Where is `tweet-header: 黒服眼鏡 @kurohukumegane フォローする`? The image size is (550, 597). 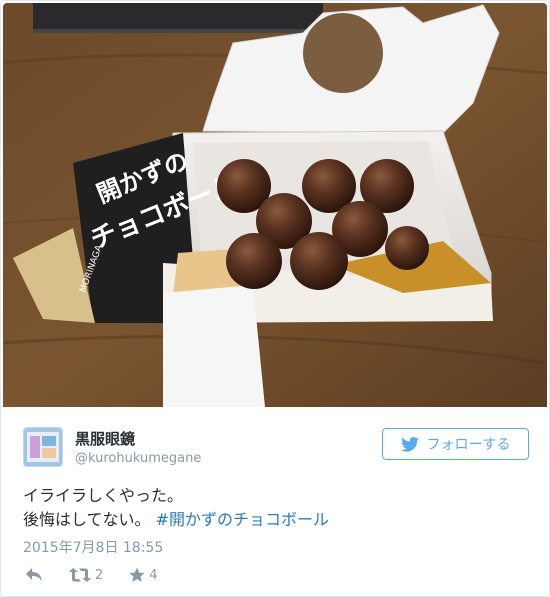 tweet-header: 黒服眼鏡 @kurohukumegane フォローする is located at coordinates (276, 448).